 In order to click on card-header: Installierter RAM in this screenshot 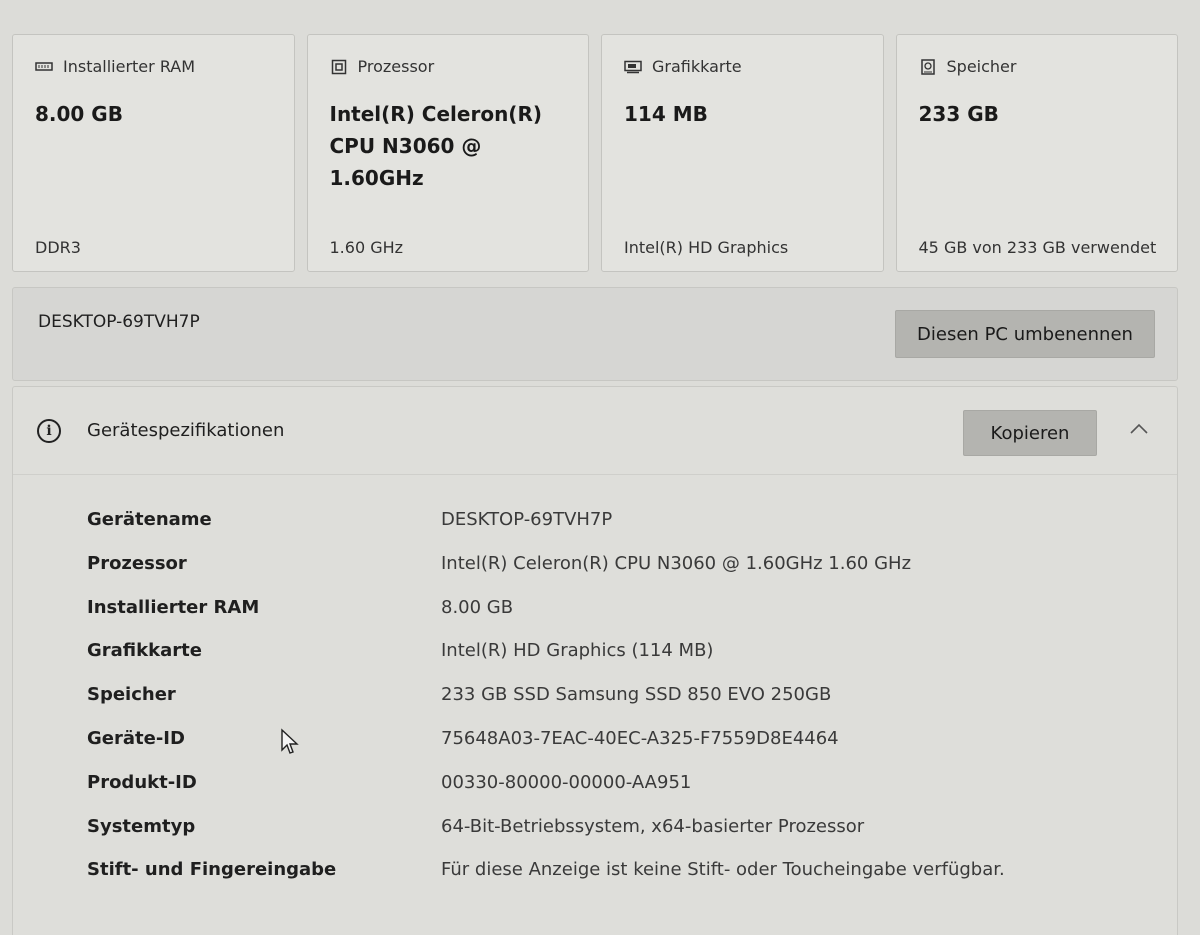, I will do `click(153, 66)`.